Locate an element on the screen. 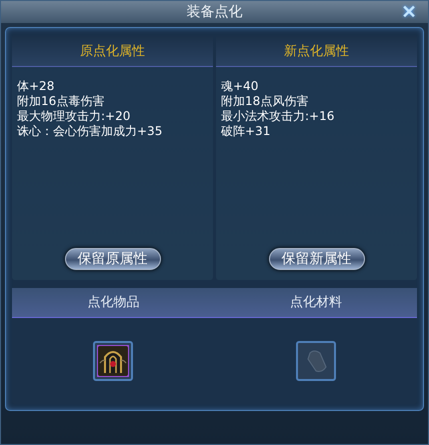  attribute-line: 破阵+31 is located at coordinates (246, 131).